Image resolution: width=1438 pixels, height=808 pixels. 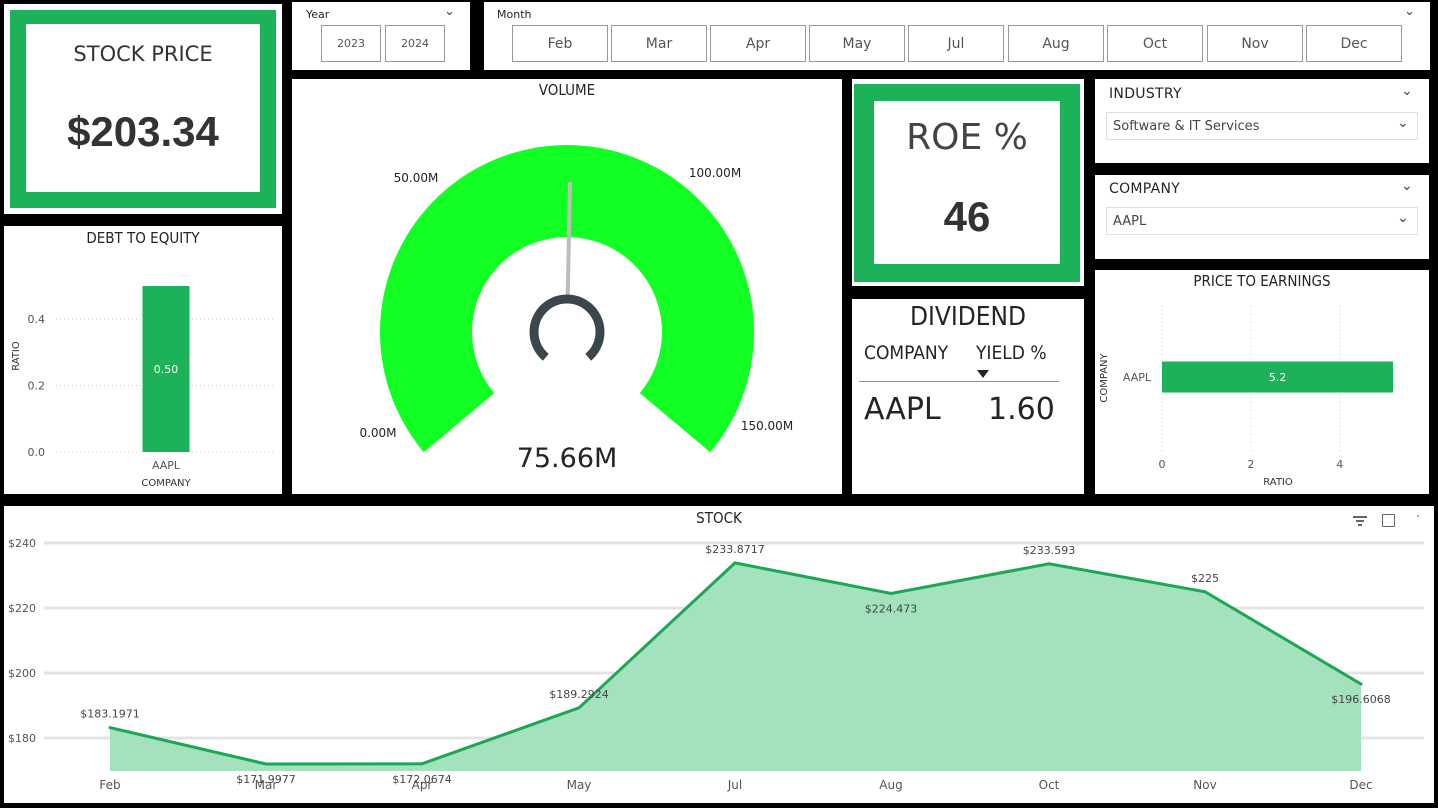 I want to click on data-label: 5.2, so click(x=1278, y=377).